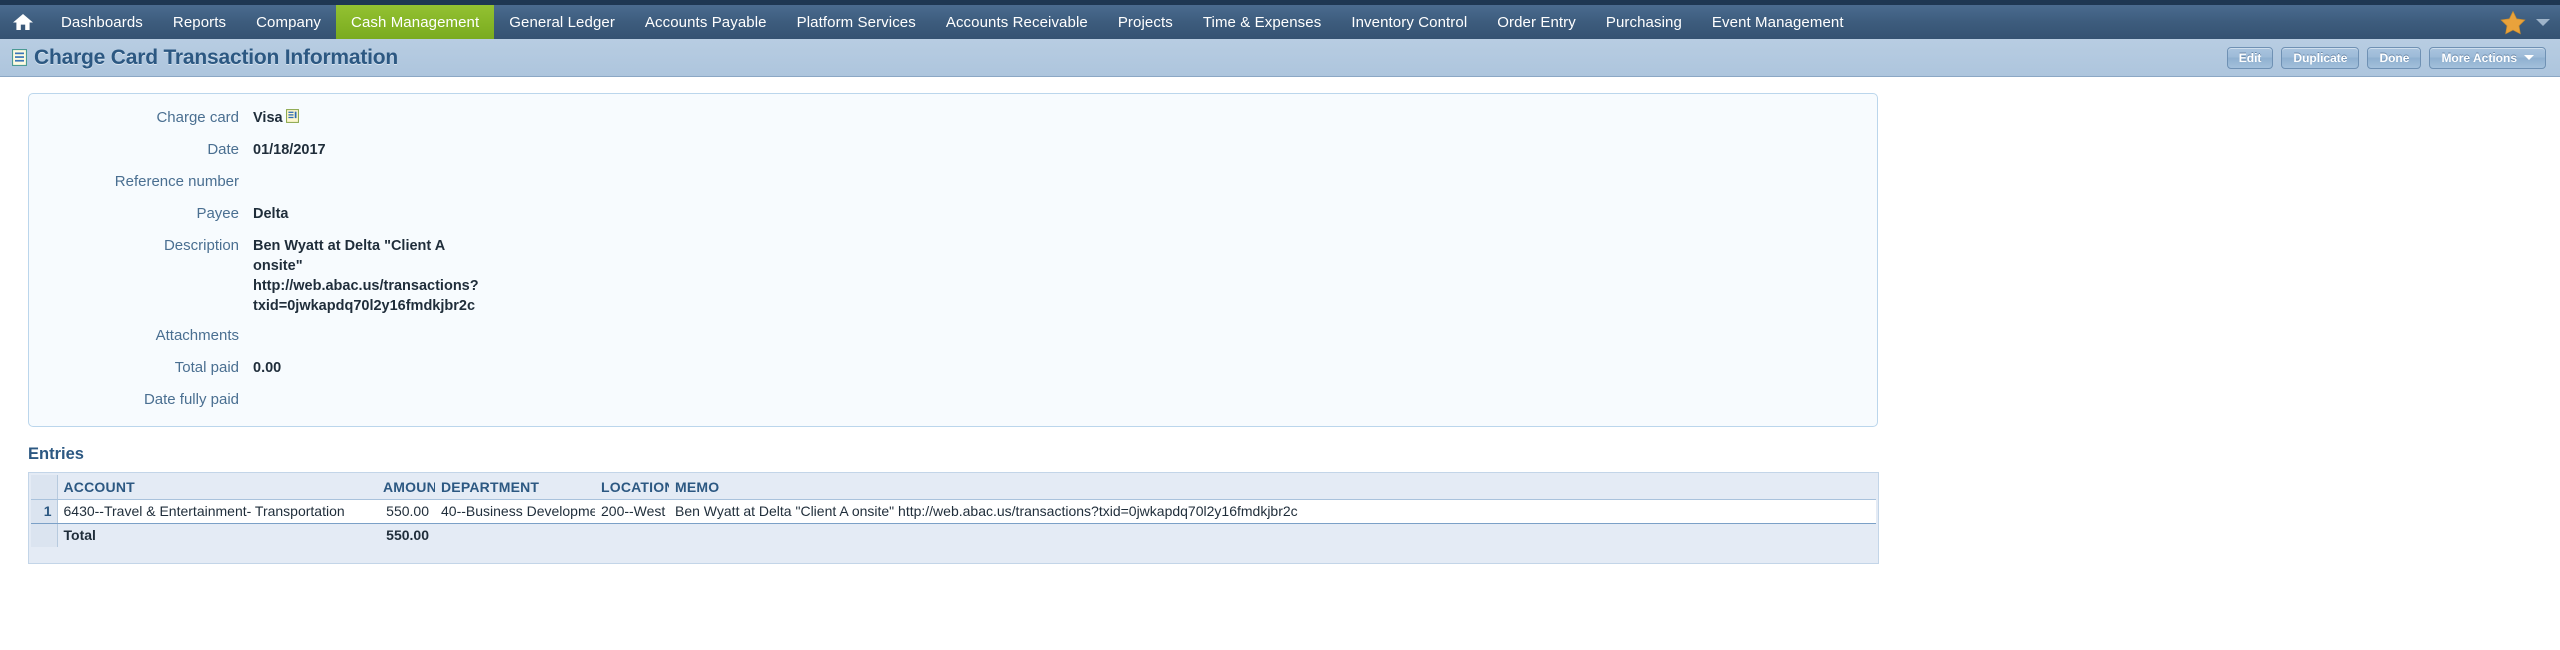 The height and width of the screenshot is (650, 2560). What do you see at coordinates (953, 369) in the screenshot?
I see `field-row-total-paid: Total paid 0.00` at bounding box center [953, 369].